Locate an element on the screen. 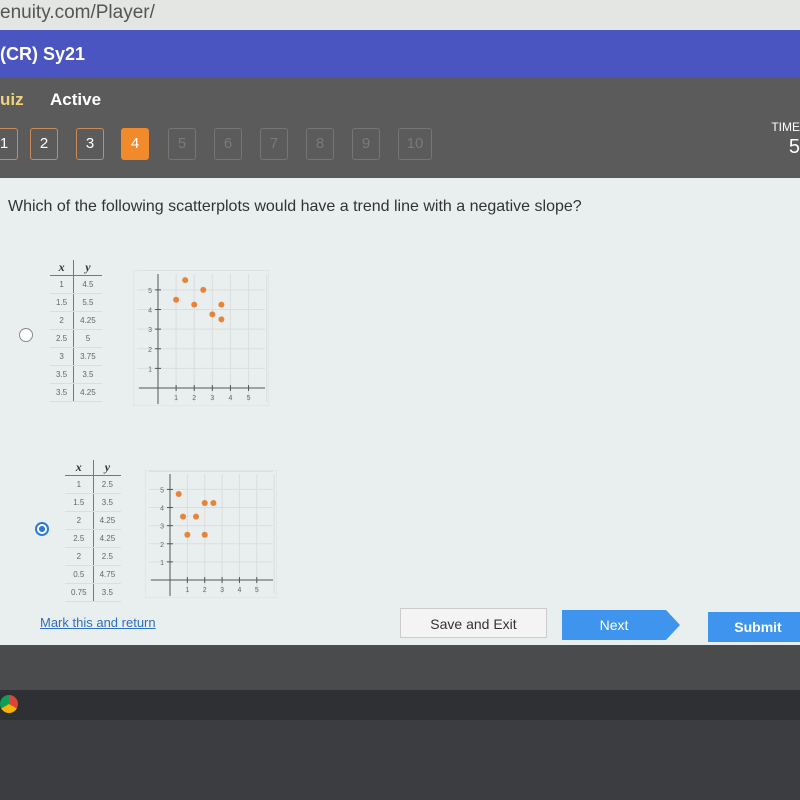  table-row: 1 4.5 is located at coordinates (76, 284).